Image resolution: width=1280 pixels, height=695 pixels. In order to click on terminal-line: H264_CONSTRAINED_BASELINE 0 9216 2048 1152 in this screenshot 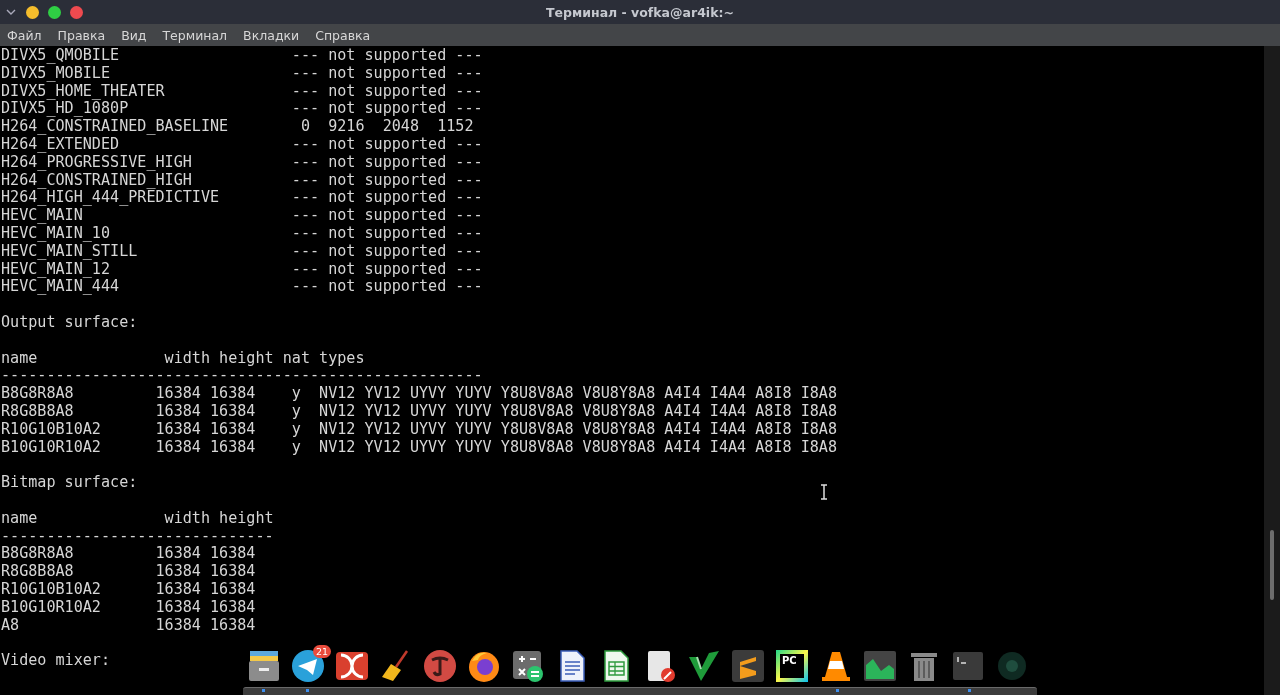, I will do `click(237, 127)`.